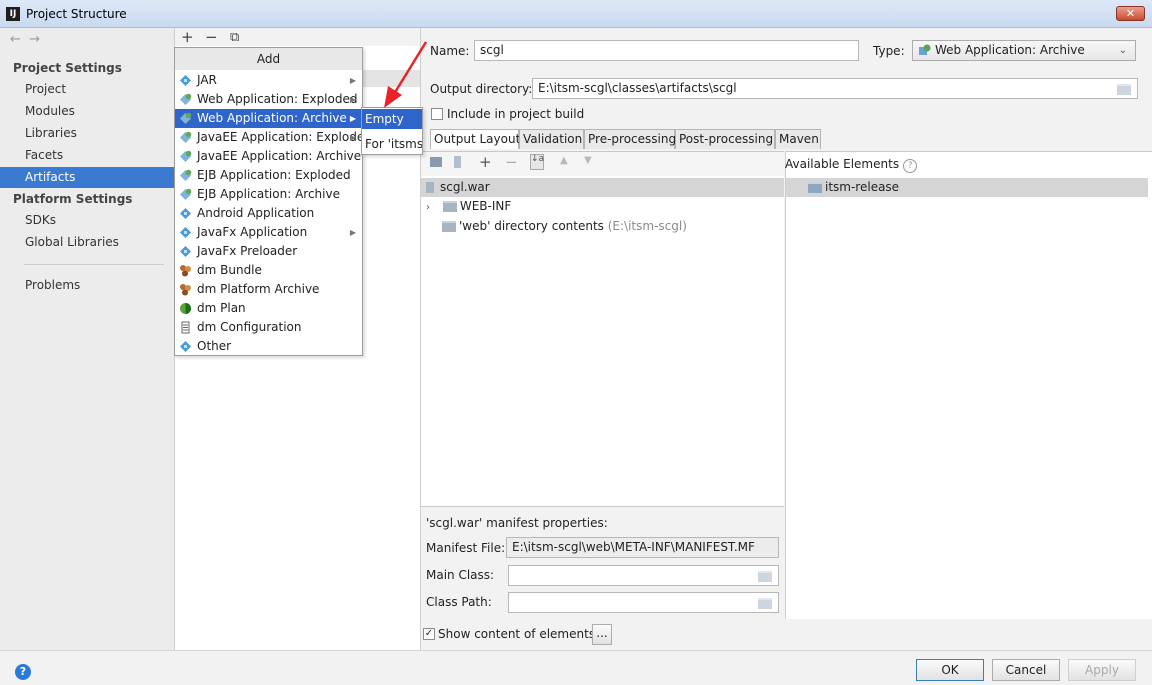 This screenshot has width=1152, height=685. Describe the element at coordinates (87, 89) in the screenshot. I see `nav-item-project: Project` at that location.